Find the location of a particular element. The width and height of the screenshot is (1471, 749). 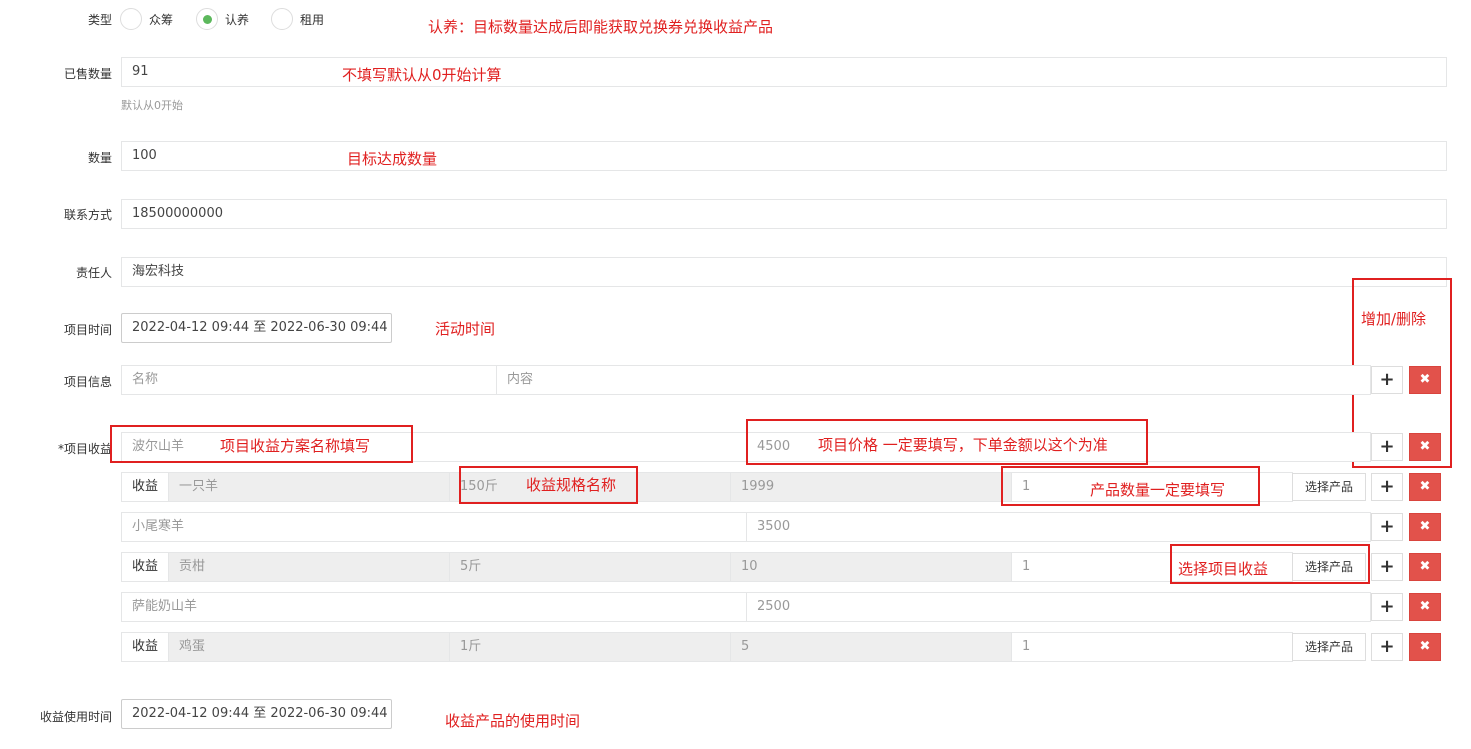

income-time-input: 2022-04-12 09:44 至 2022-06-30 09:44 ▦ is located at coordinates (256, 714).